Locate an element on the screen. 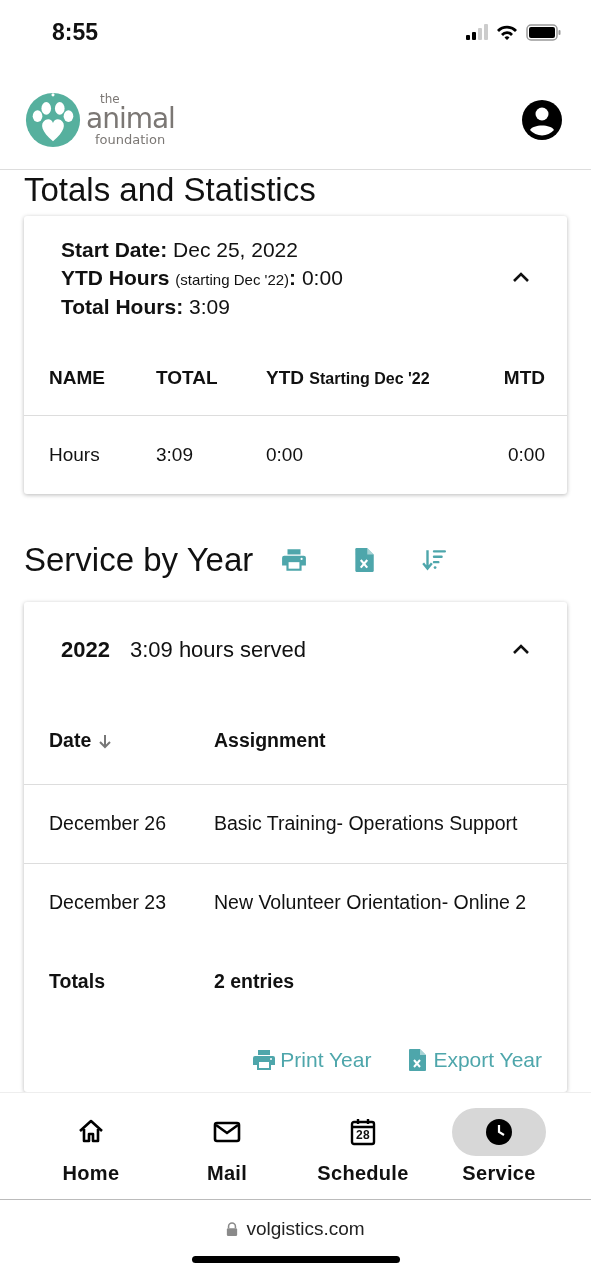 The height and width of the screenshot is (1280, 591). nav-tab: Mail is located at coordinates (227, 1139).